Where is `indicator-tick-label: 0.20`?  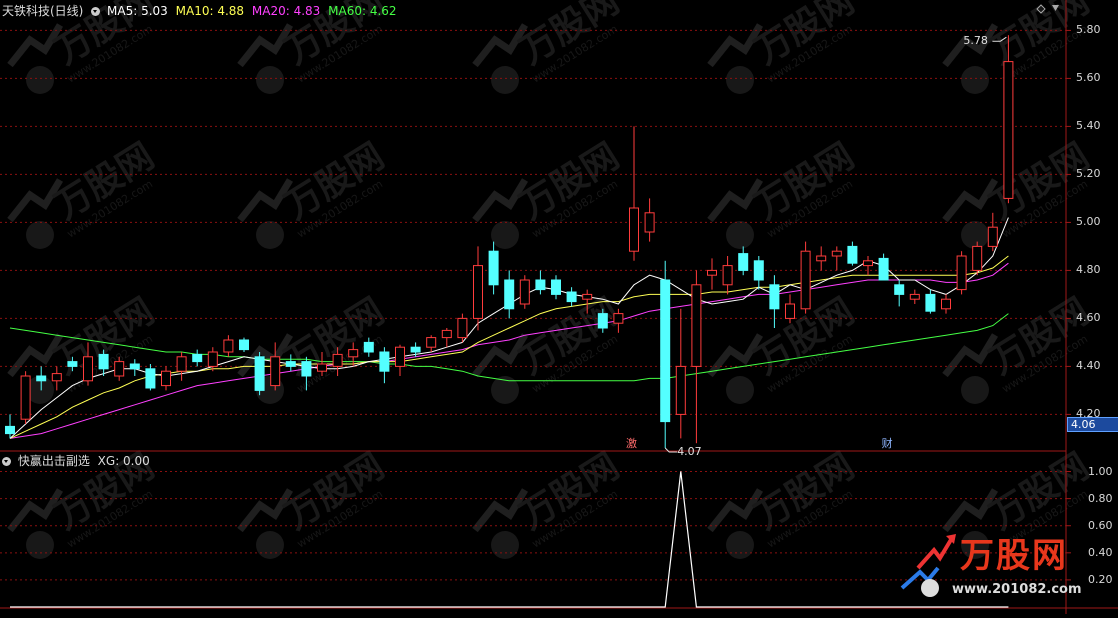 indicator-tick-label: 0.20 is located at coordinates (1100, 579).